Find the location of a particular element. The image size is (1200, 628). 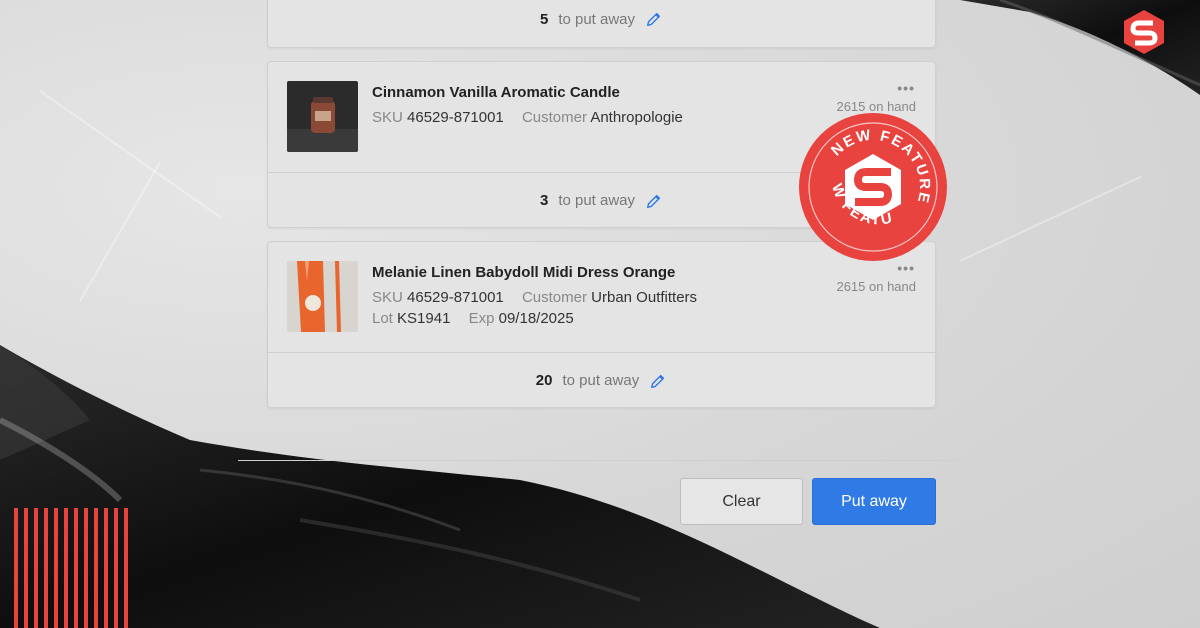

quantity-value: 3 is located at coordinates (544, 200).